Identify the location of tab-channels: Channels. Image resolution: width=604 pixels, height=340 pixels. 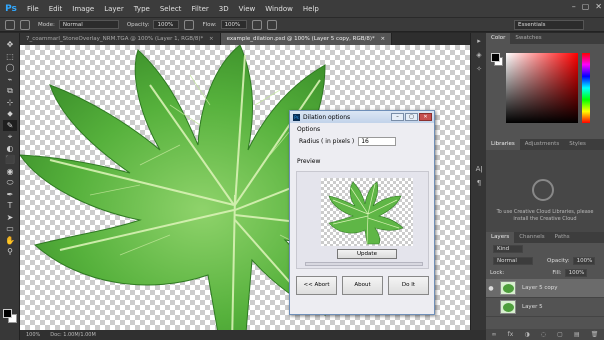
(531, 237).